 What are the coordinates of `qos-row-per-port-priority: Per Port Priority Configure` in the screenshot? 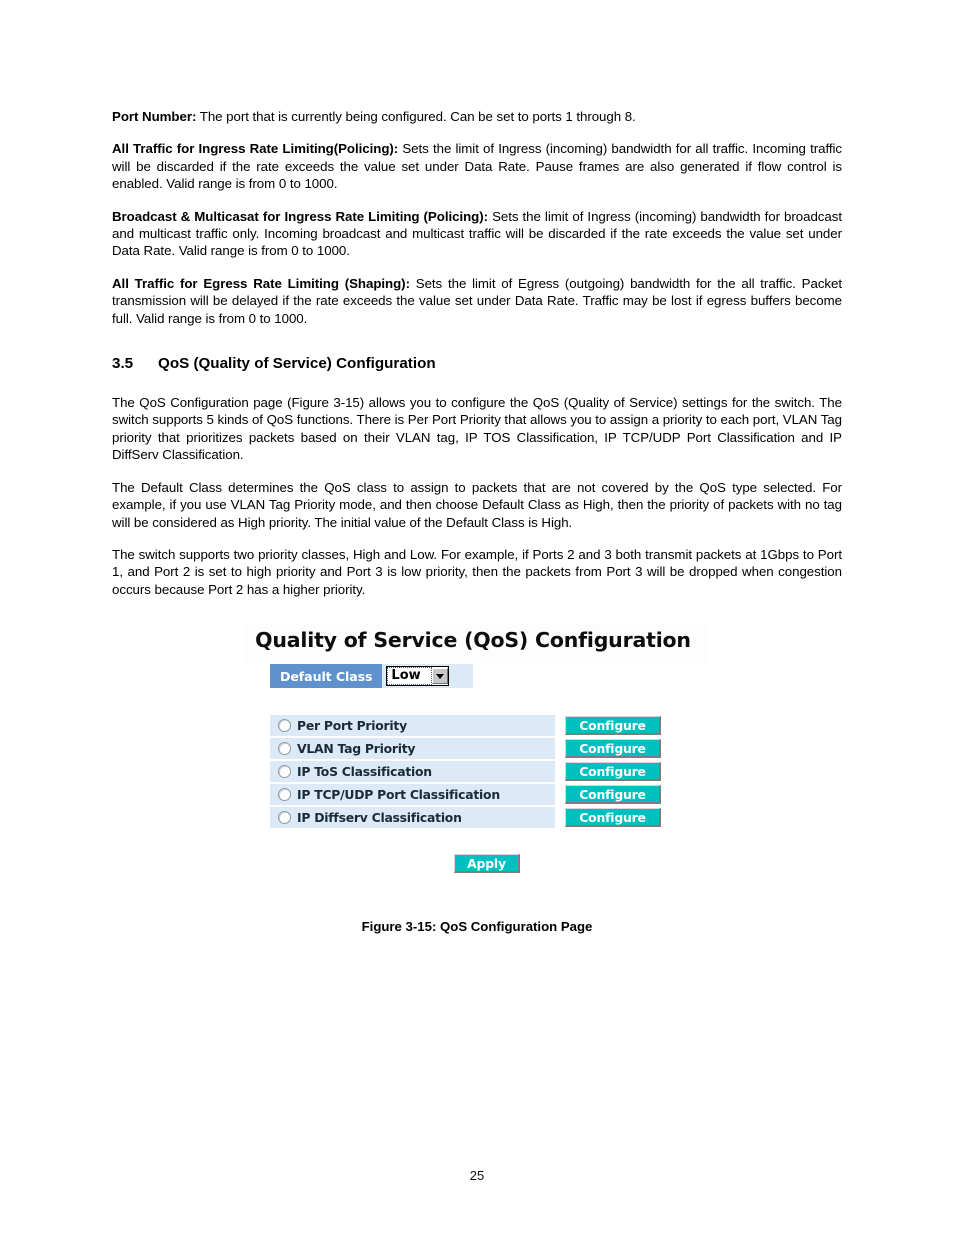 It's located at (467, 726).